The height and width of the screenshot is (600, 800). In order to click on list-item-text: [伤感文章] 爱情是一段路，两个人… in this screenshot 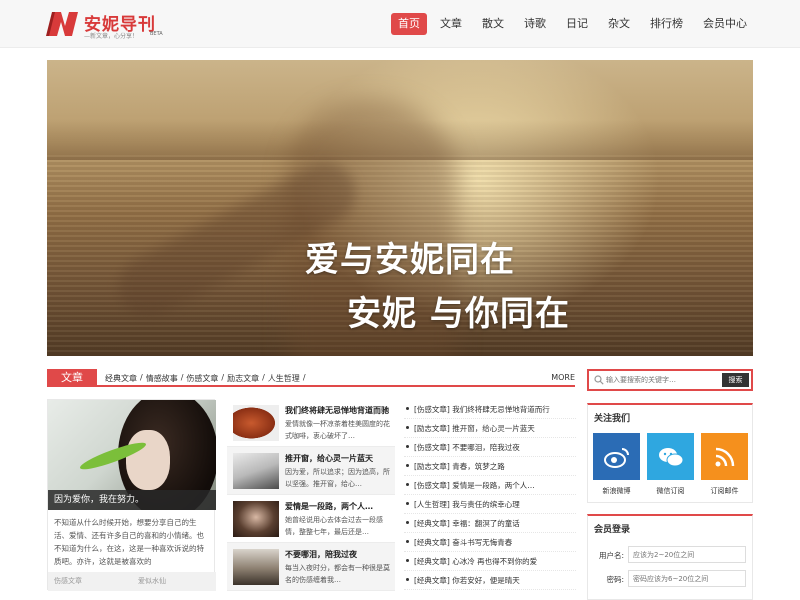, I will do `click(474, 485)`.